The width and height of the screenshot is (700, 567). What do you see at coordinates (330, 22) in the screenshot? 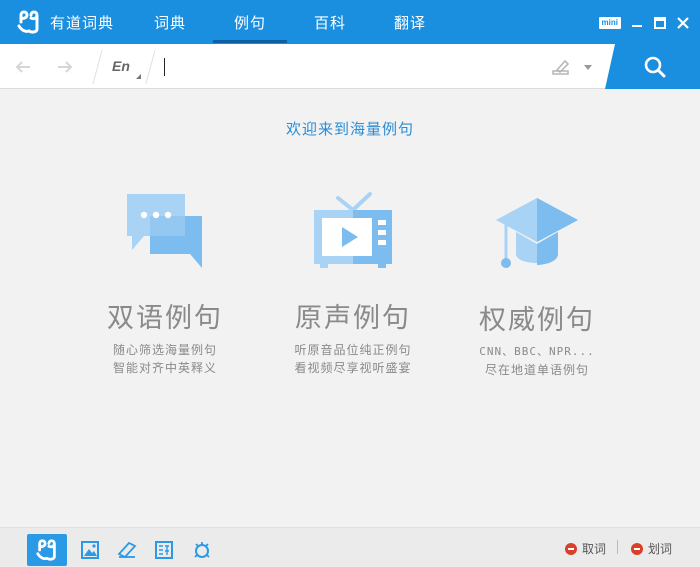
I see `tab-encyclopedia: 百科` at bounding box center [330, 22].